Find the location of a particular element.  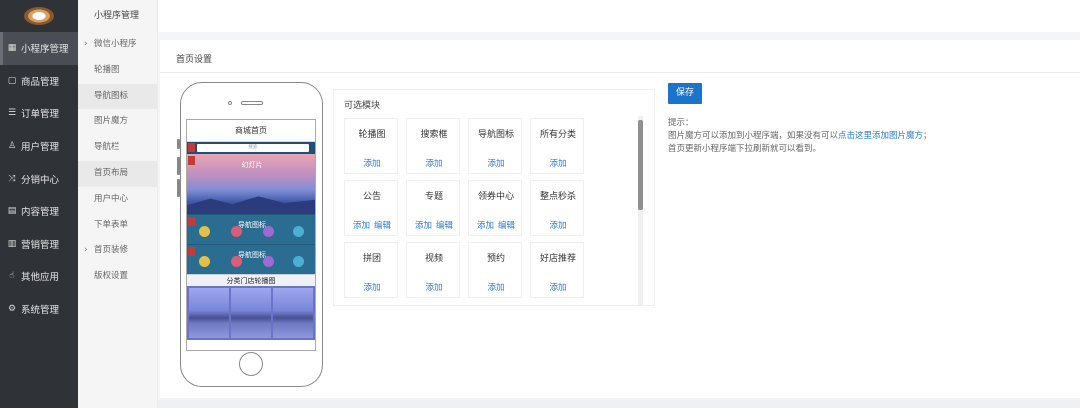

preview-carousel-module: 幻灯片 is located at coordinates (251, 184).